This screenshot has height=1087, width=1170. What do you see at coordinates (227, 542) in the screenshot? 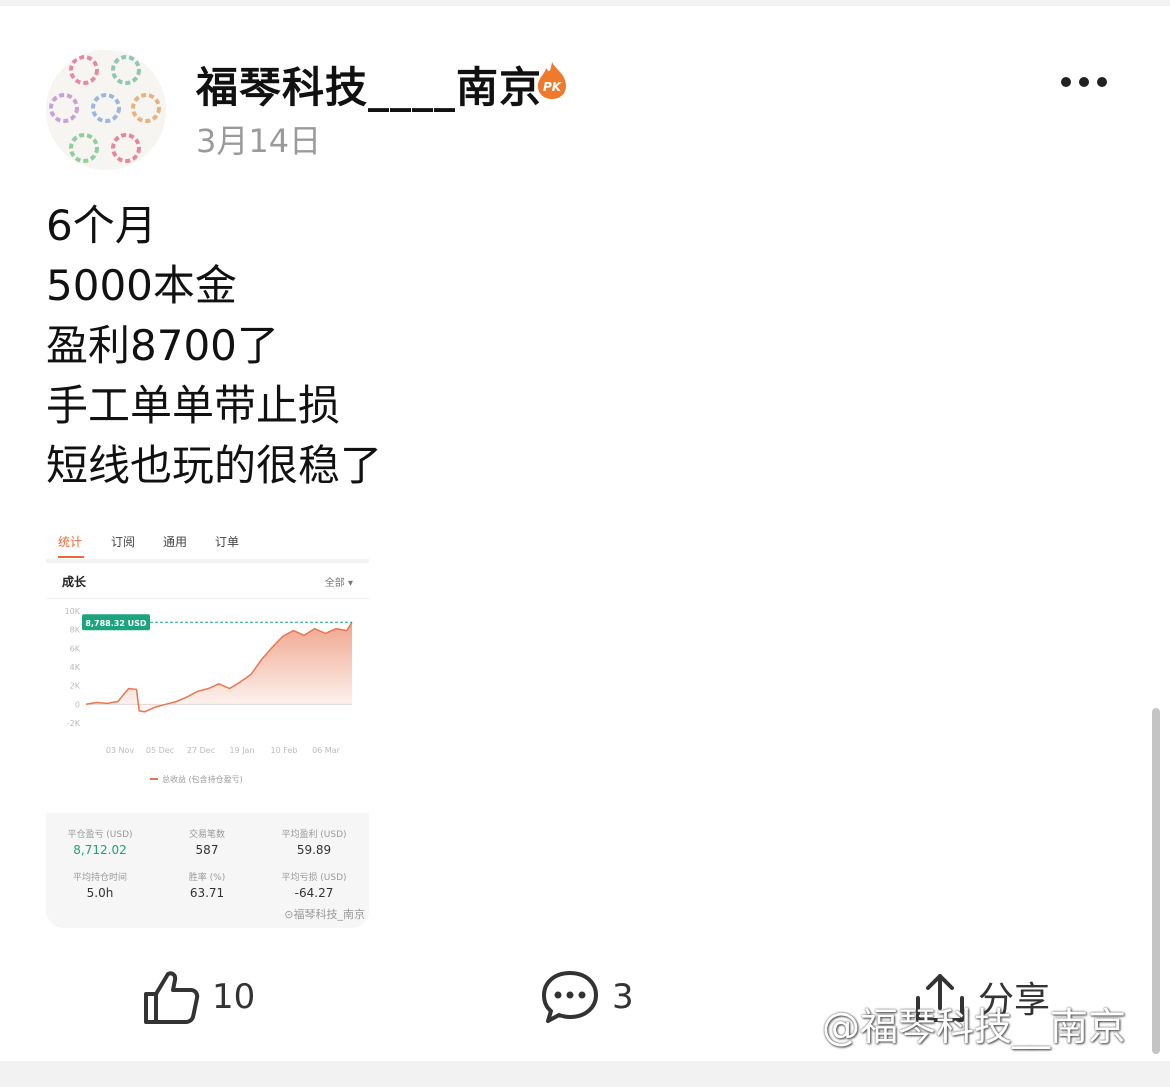
I see `image-tab: 订单` at bounding box center [227, 542].